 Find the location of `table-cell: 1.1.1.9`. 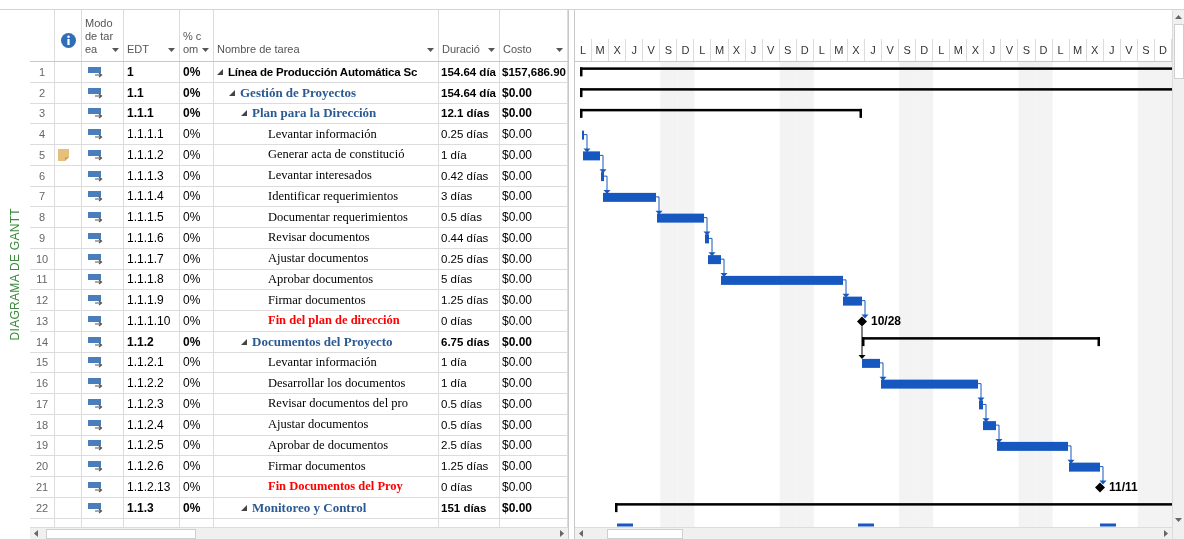

table-cell: 1.1.1.9 is located at coordinates (145, 300).